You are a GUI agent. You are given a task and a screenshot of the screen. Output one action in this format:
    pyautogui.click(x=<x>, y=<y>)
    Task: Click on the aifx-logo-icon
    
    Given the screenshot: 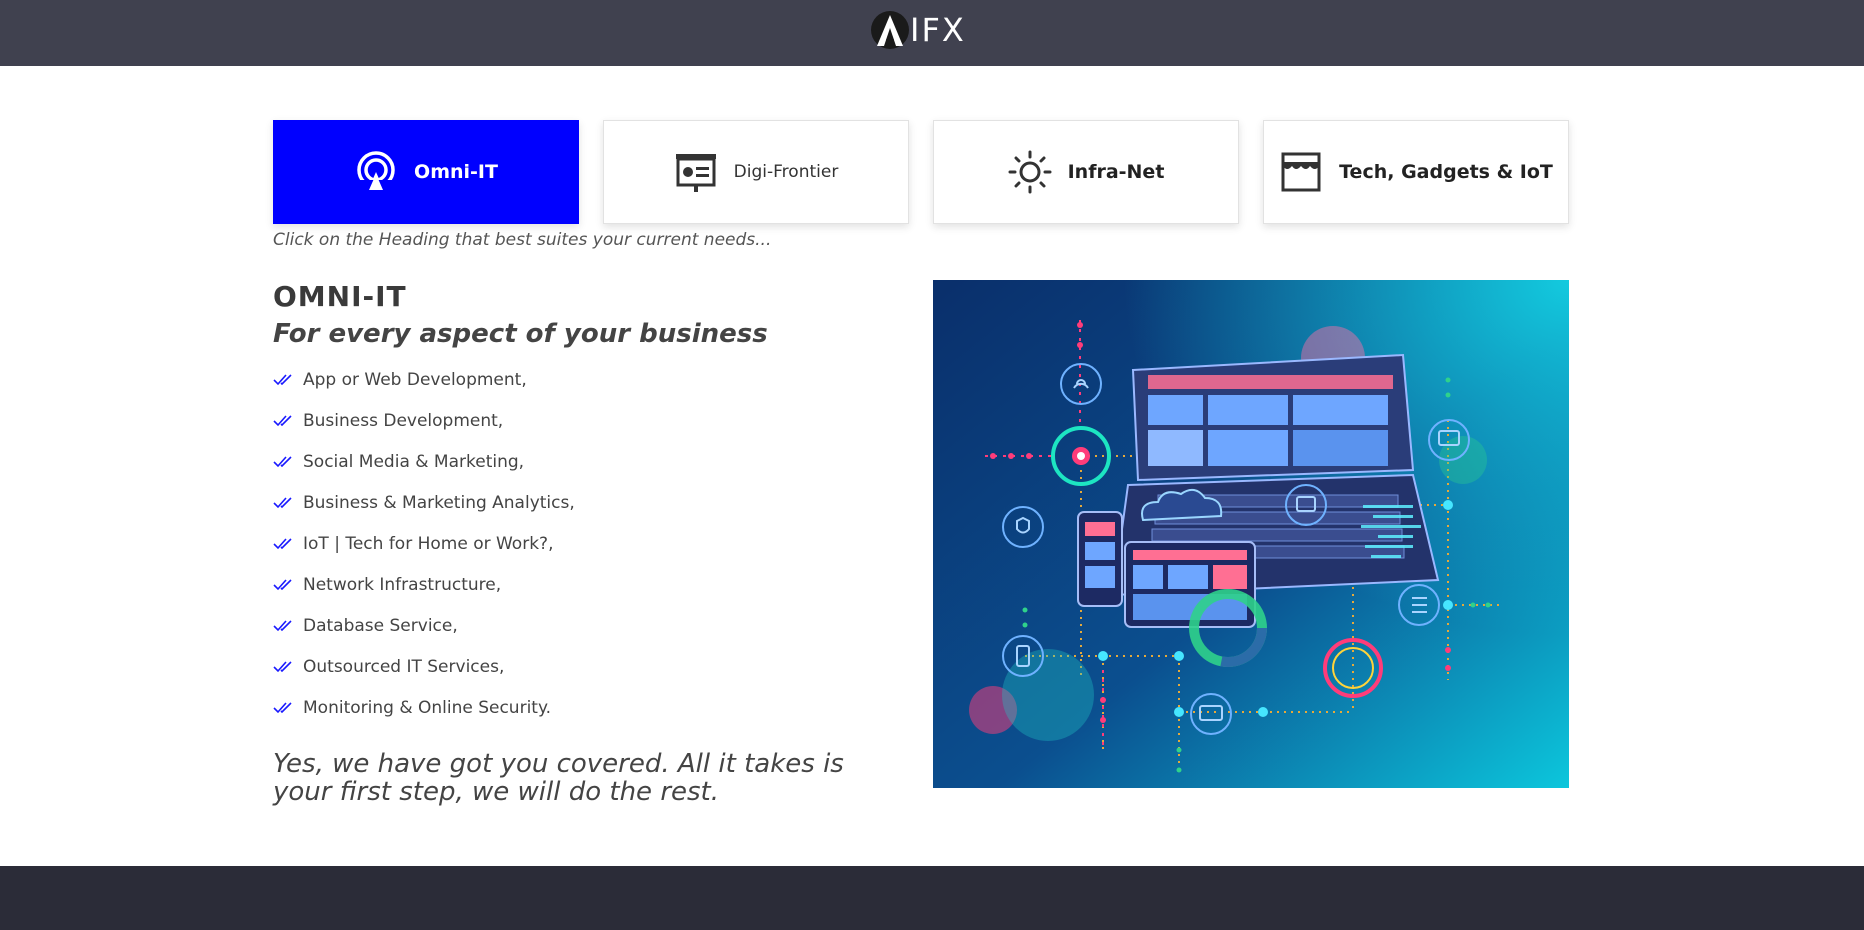 What is the action you would take?
    pyautogui.click(x=890, y=30)
    